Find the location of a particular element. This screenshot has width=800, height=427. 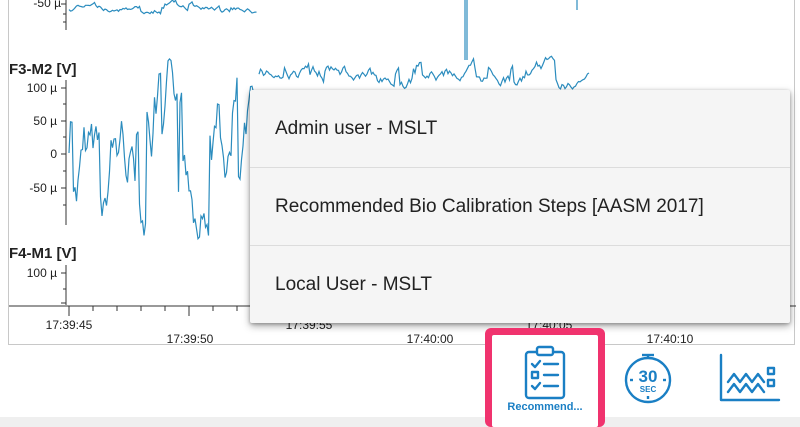

x-tick: 17:39:50 is located at coordinates (190, 339).